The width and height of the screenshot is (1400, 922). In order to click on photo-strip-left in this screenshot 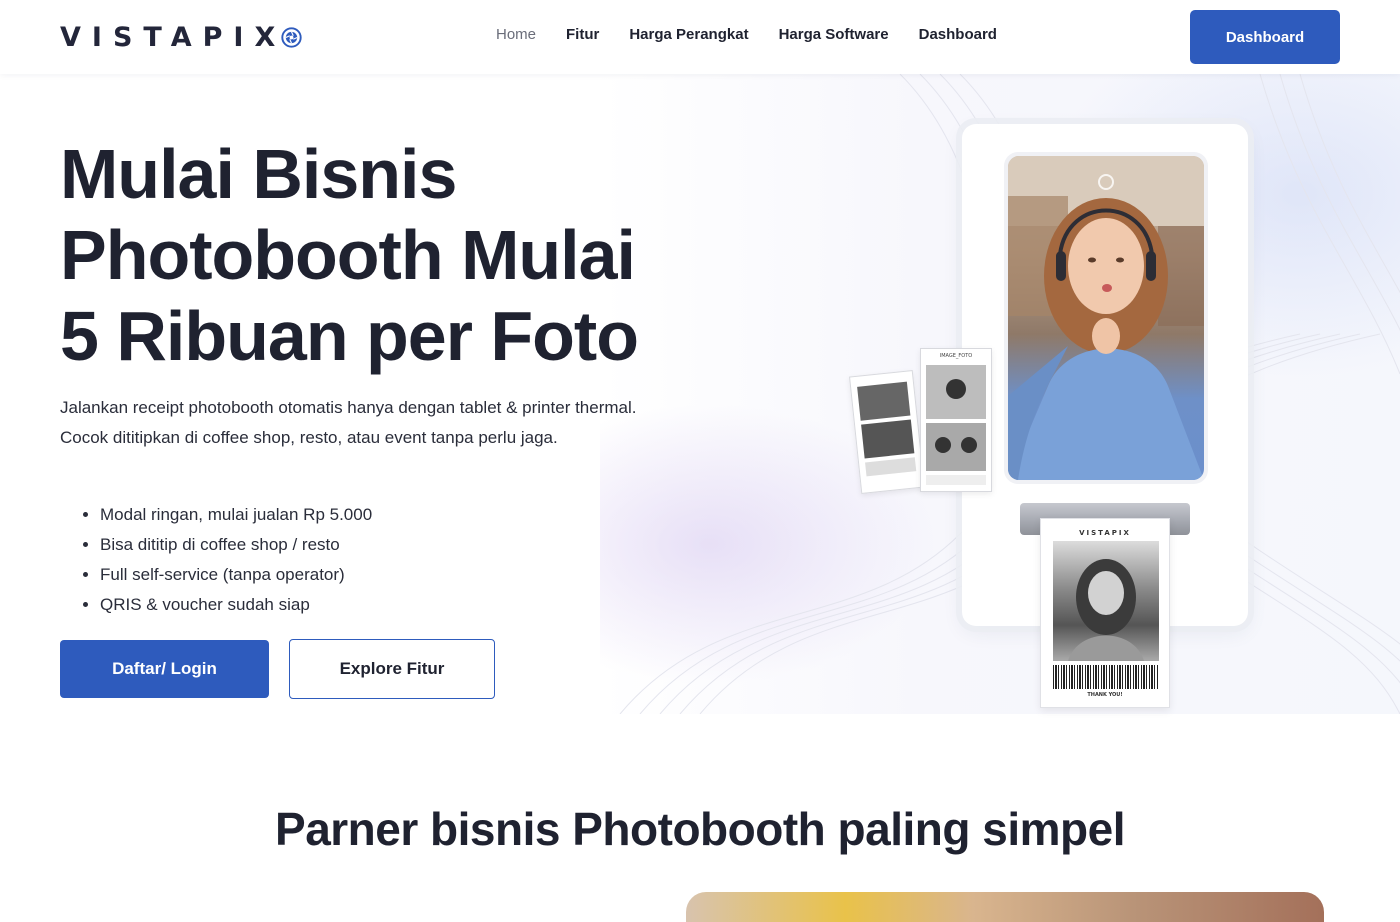, I will do `click(887, 432)`.